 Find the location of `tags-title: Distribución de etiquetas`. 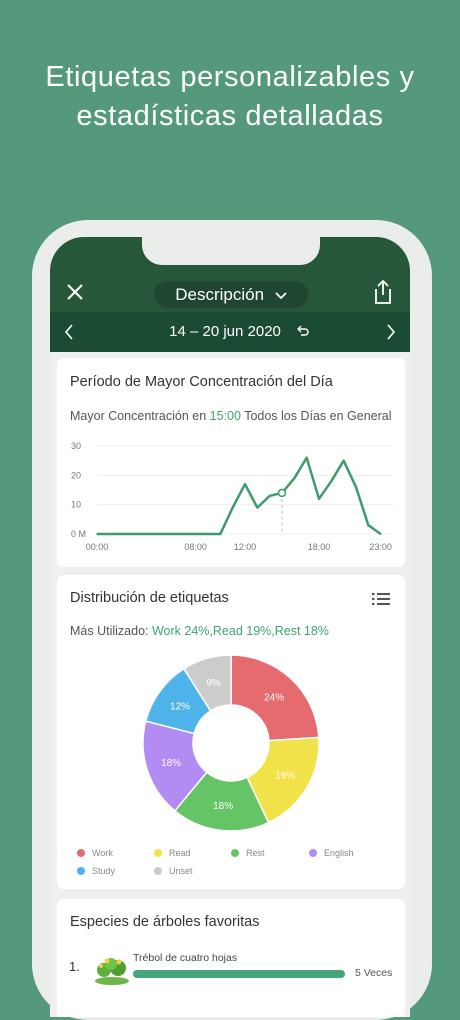

tags-title: Distribución de etiquetas is located at coordinates (149, 598).